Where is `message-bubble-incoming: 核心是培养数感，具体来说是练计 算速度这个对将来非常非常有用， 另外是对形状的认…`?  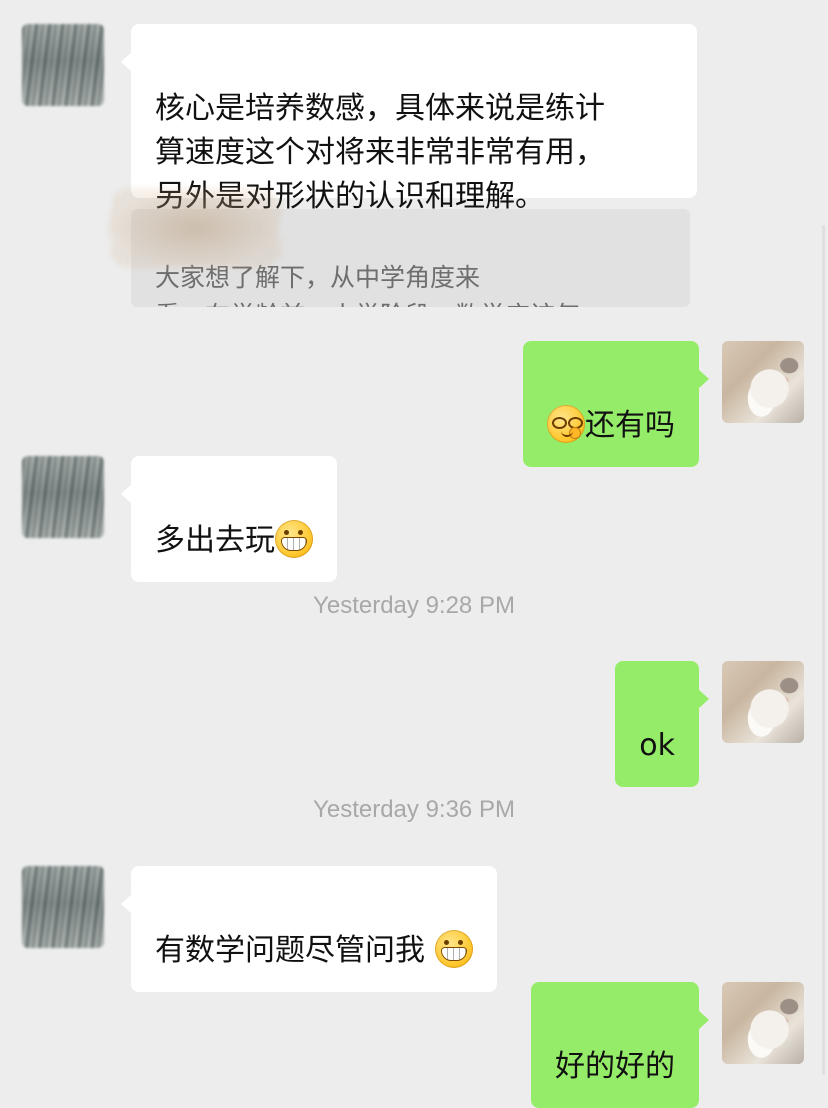 message-bubble-incoming: 核心是培养数感，具体来说是练计 算速度这个对将来非常非常有用， 另外是对形状的认… is located at coordinates (409, 119).